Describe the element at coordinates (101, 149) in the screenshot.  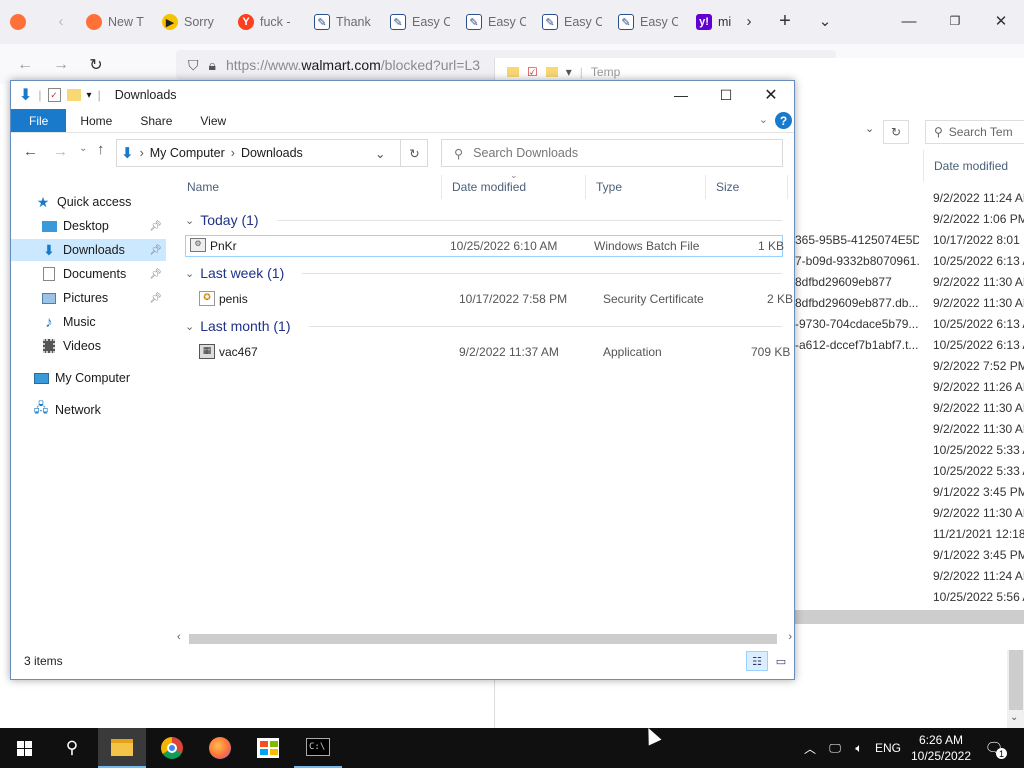
I see `up-icon: ↑` at that location.